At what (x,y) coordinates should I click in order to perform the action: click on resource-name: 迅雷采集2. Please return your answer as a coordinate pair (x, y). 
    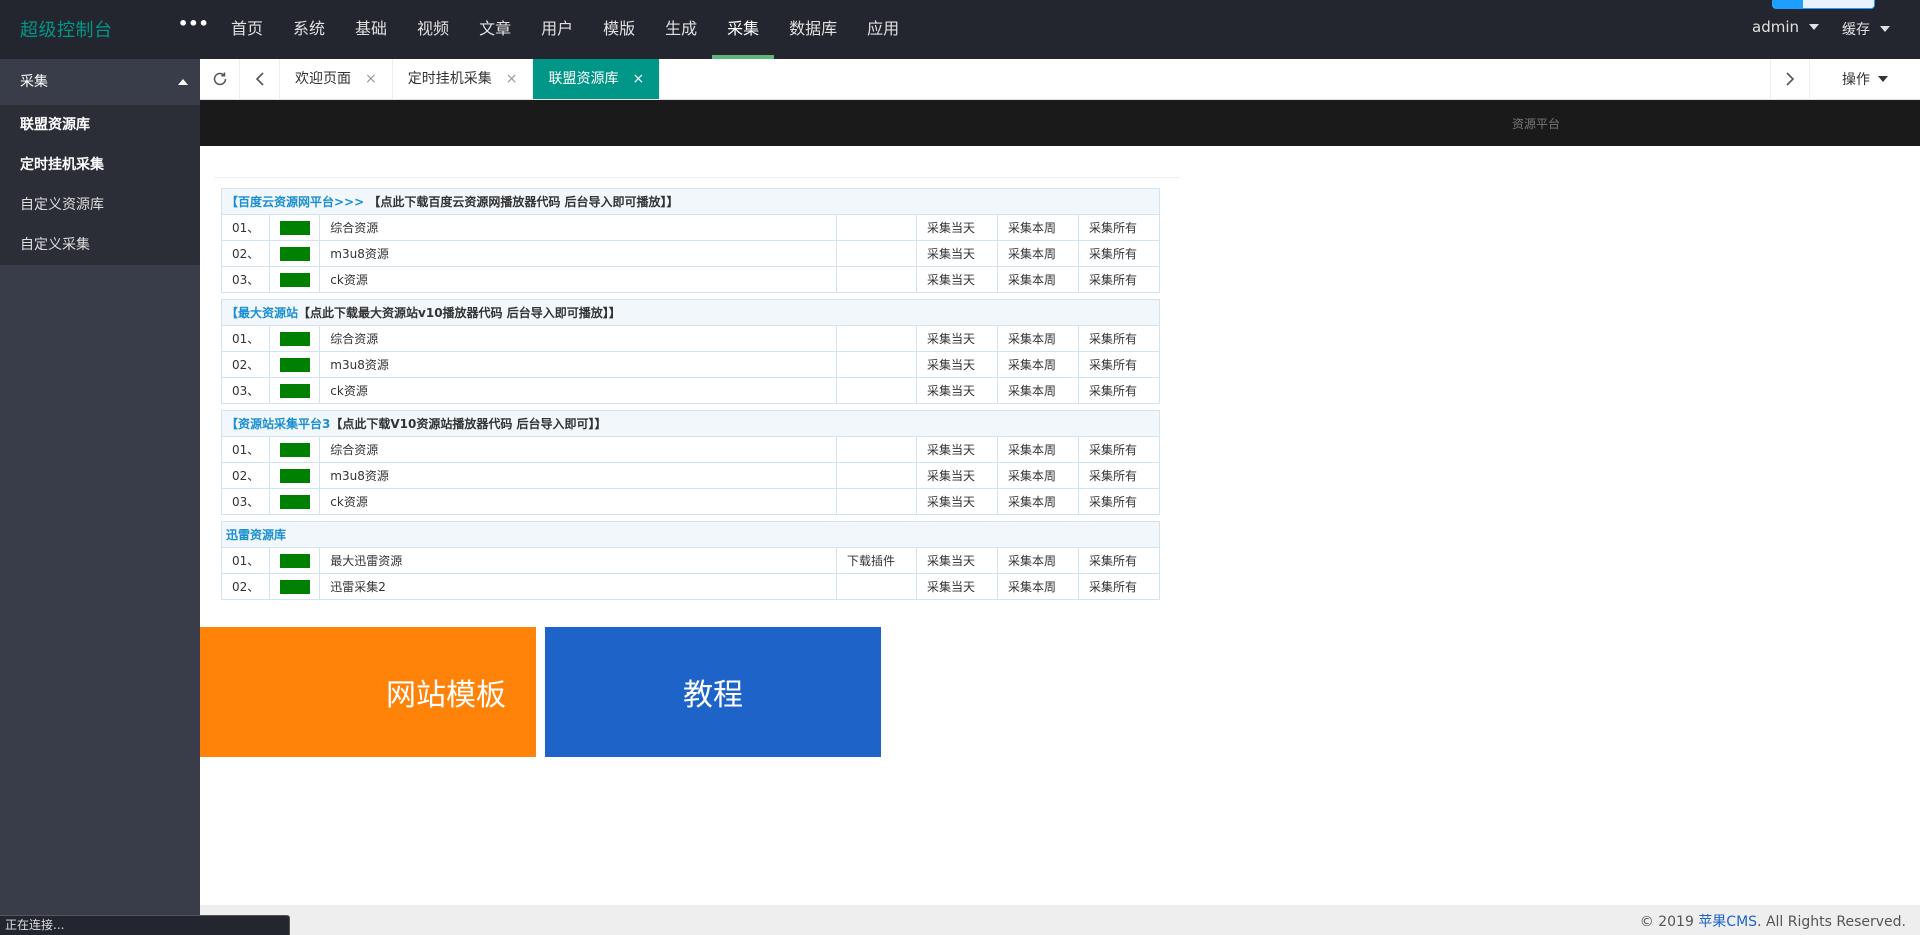
    Looking at the image, I should click on (578, 586).